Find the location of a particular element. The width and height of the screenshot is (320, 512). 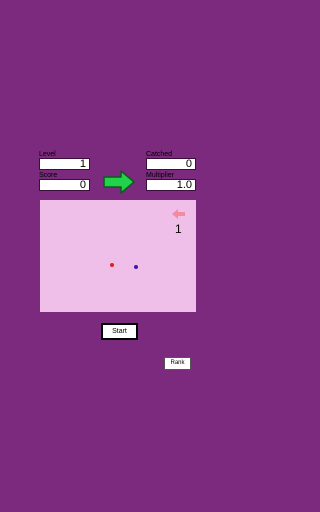

left-arrow-icon is located at coordinates (178, 214).